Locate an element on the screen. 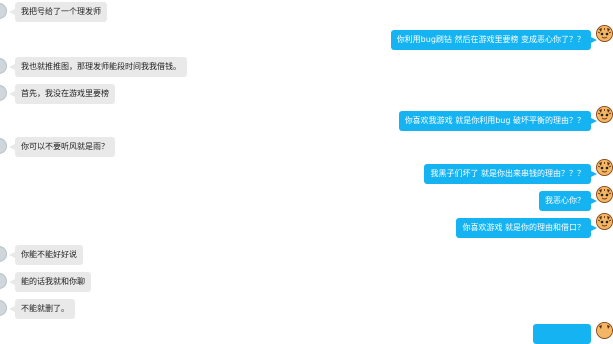 The height and width of the screenshot is (344, 613). message-bubble is located at coordinates (562, 334).